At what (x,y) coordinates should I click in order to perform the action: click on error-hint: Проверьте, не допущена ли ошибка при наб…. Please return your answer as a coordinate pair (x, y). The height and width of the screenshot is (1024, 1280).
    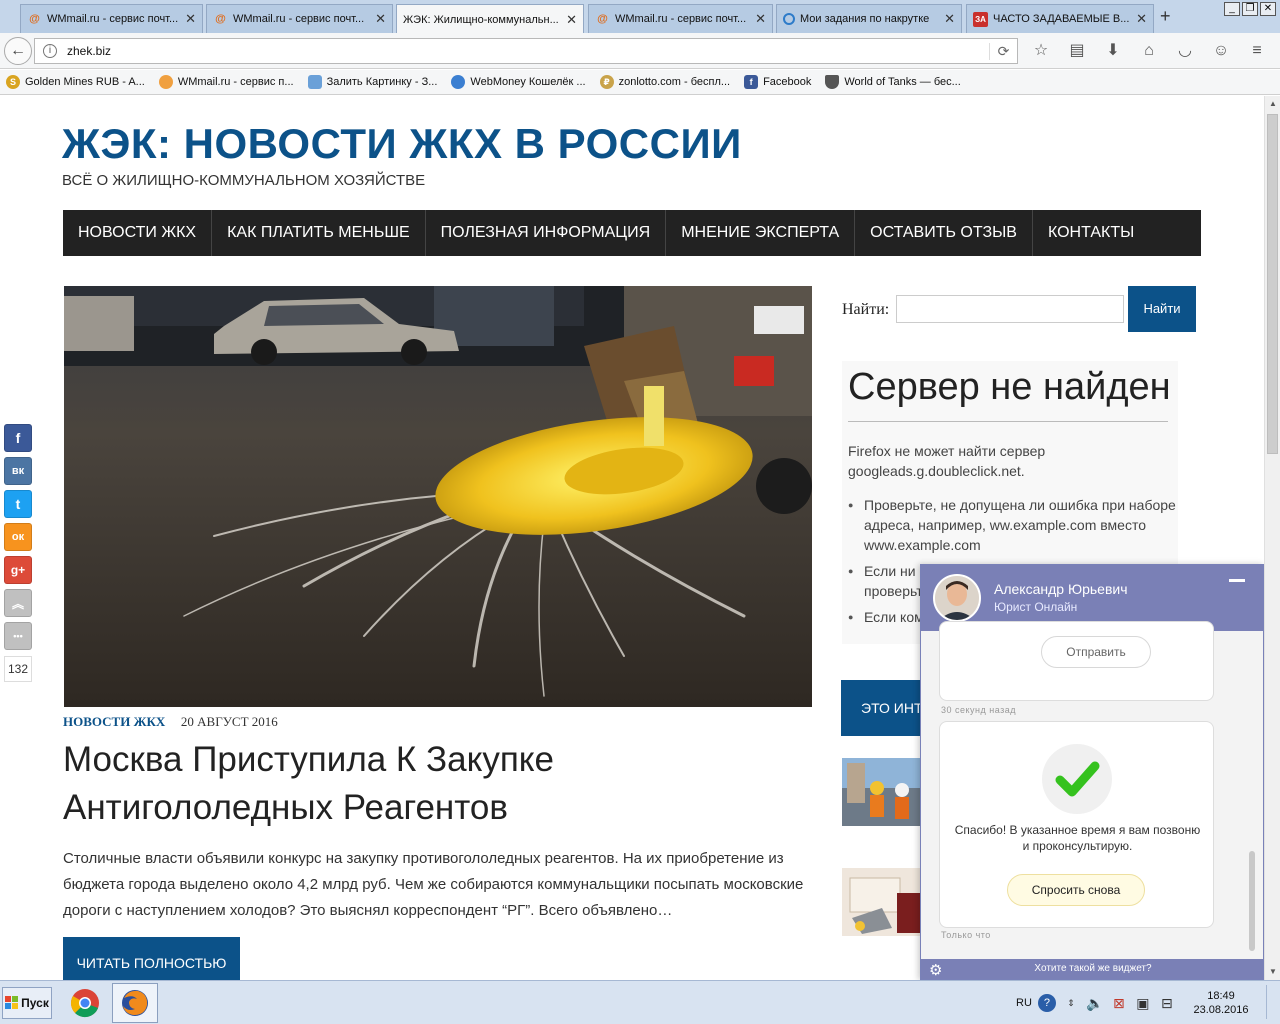
    Looking at the image, I should click on (1012, 525).